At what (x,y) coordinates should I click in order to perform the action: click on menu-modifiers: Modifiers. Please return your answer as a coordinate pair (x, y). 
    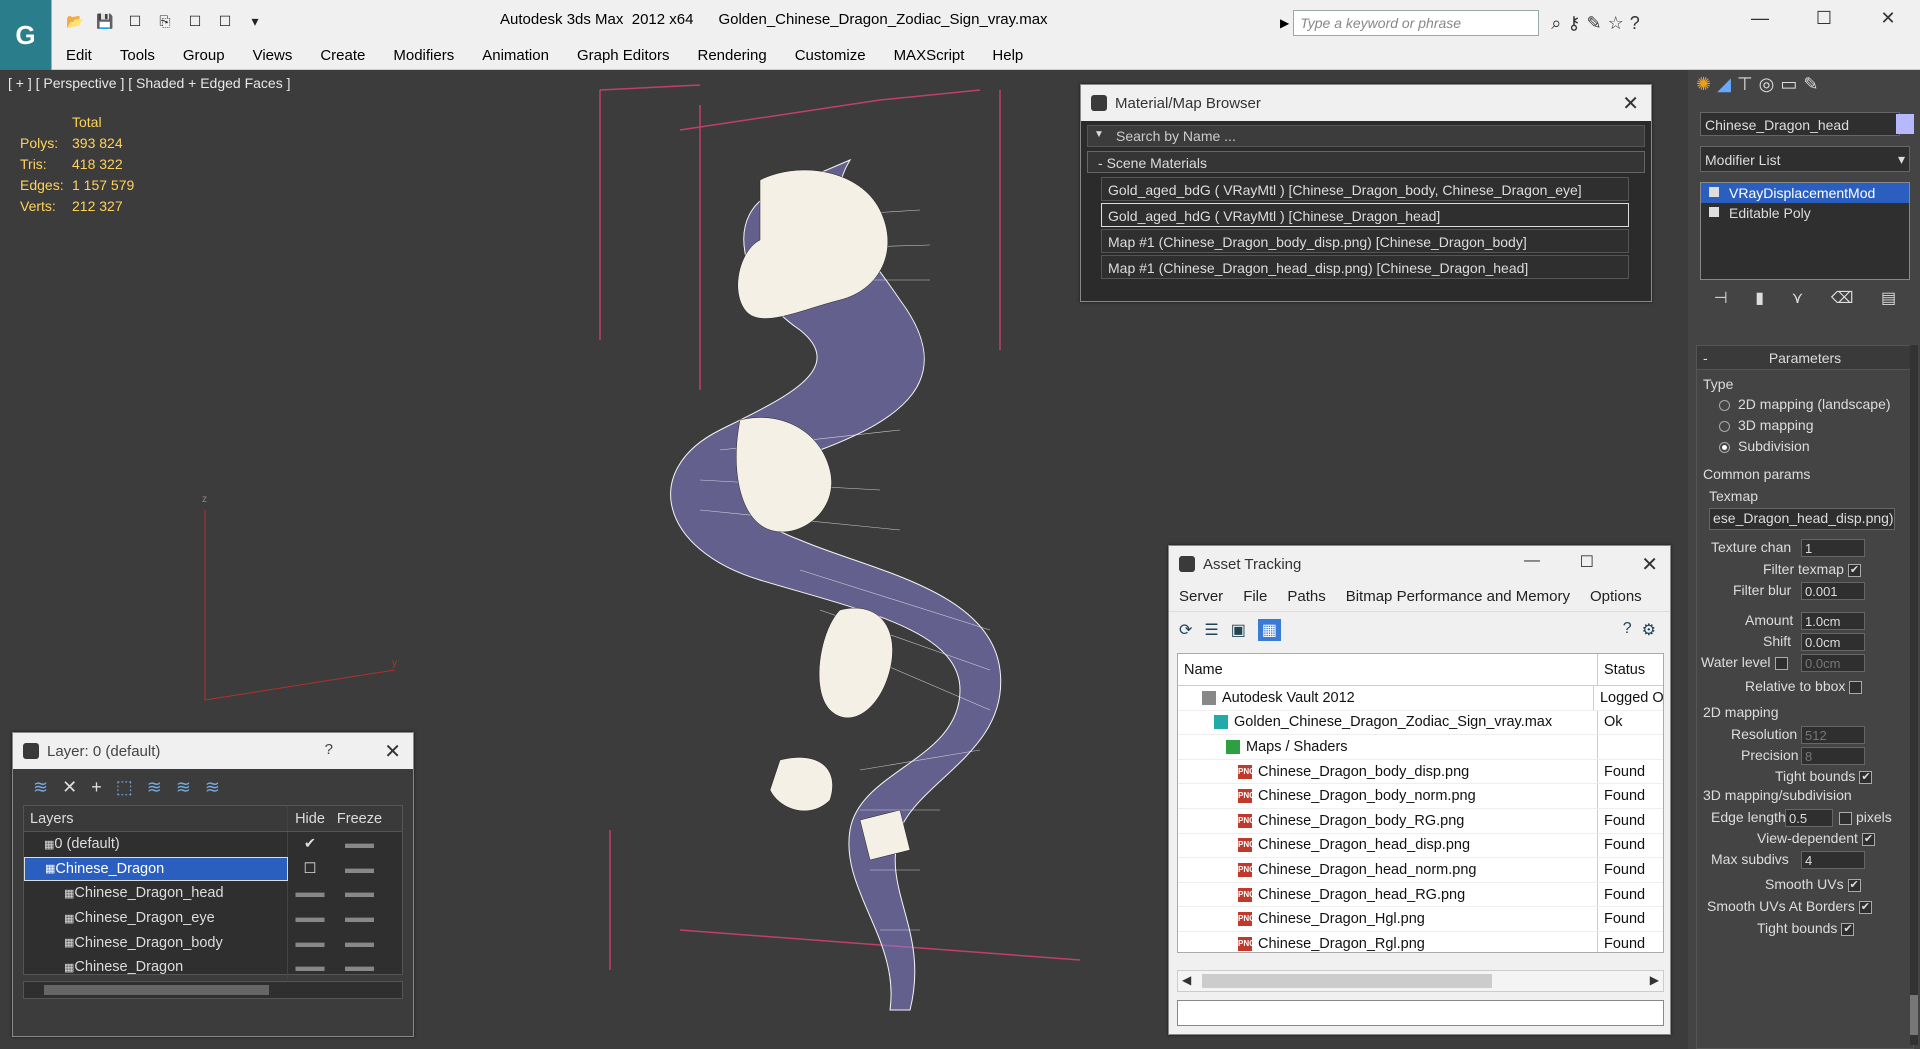
    Looking at the image, I should click on (423, 55).